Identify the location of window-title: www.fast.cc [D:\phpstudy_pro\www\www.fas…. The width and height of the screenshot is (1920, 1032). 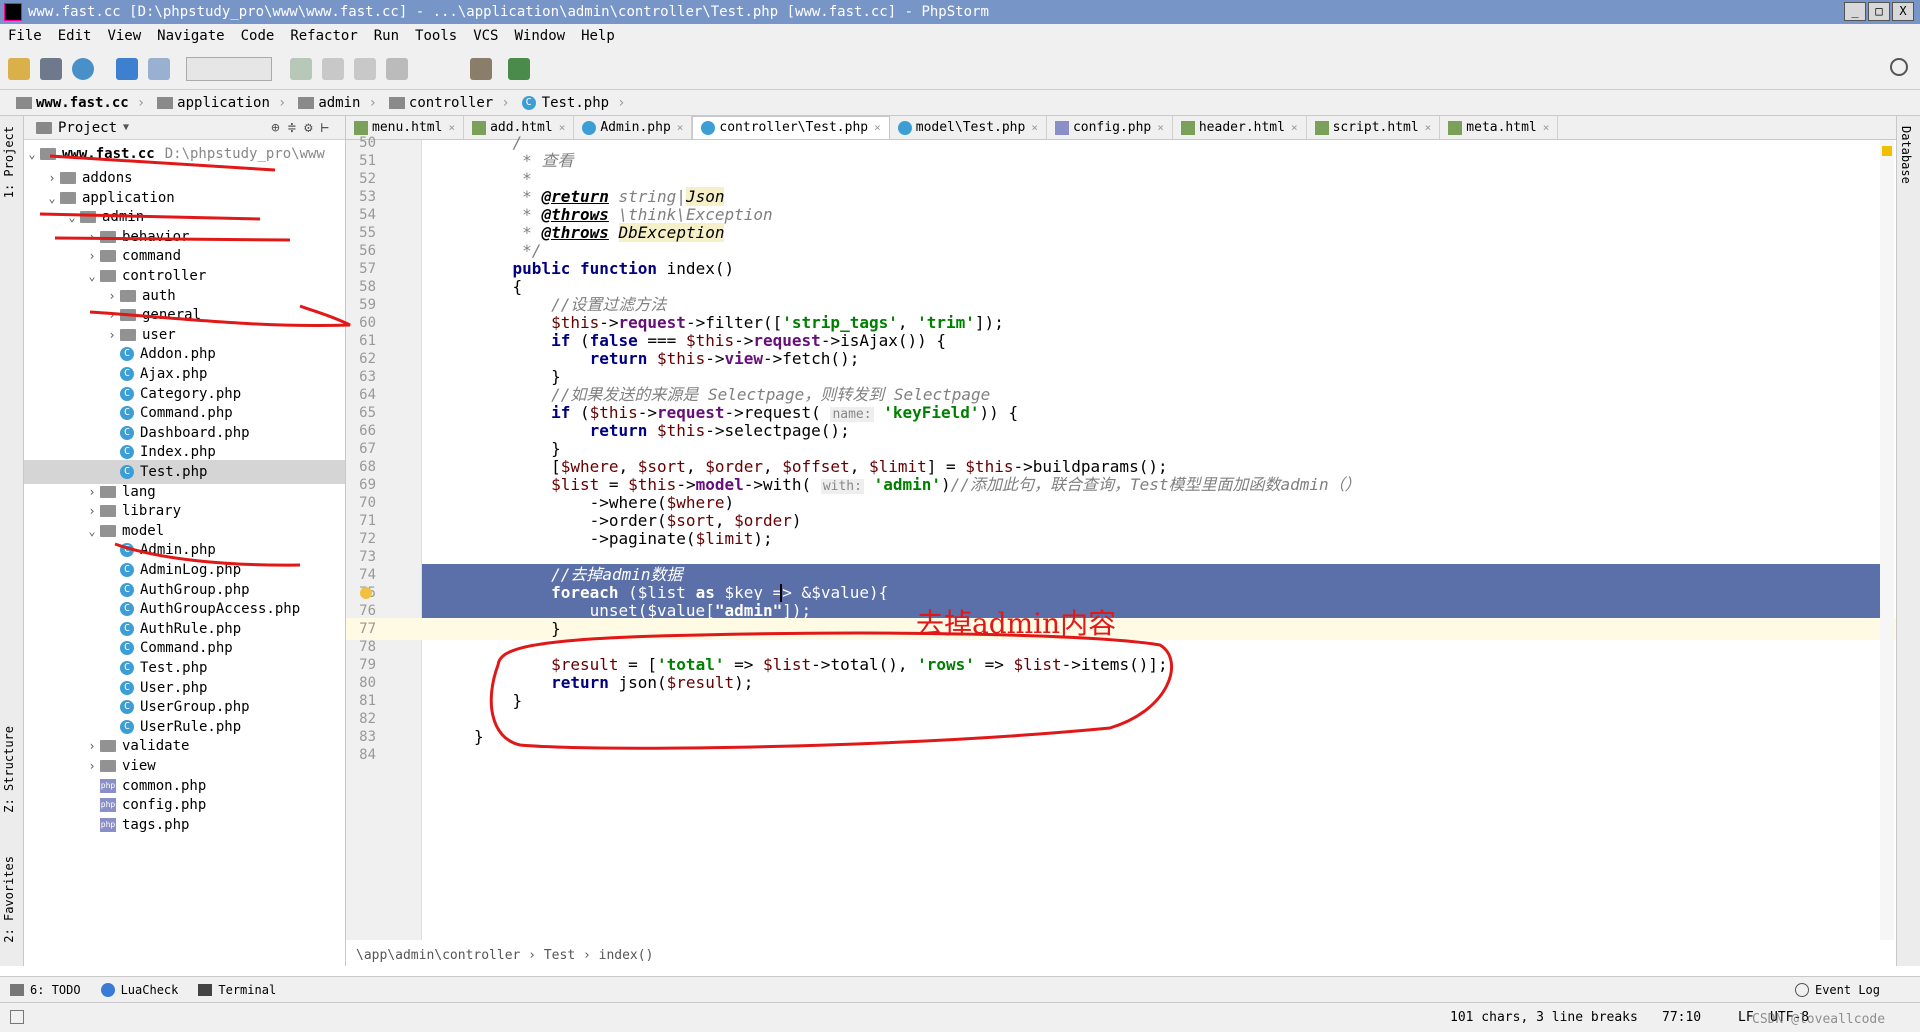
(508, 12).